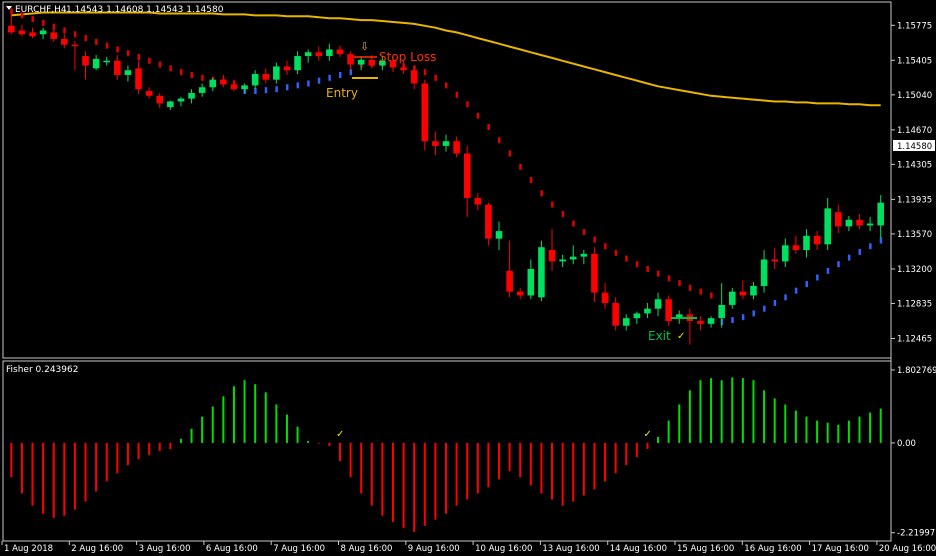  Describe the element at coordinates (772, 549) in the screenshot. I see `time-tick-label: 16 Aug 16:00` at that location.